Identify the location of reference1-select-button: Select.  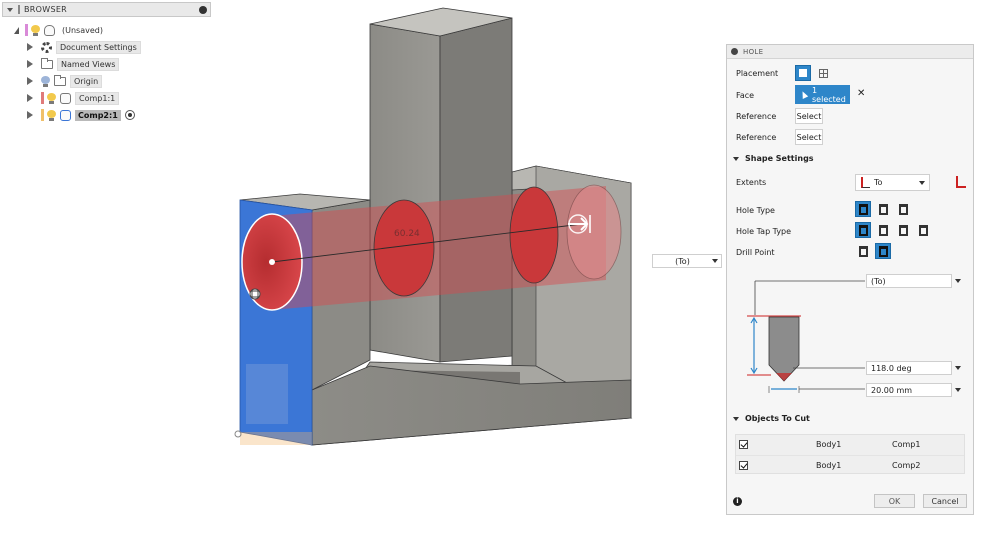
(809, 116).